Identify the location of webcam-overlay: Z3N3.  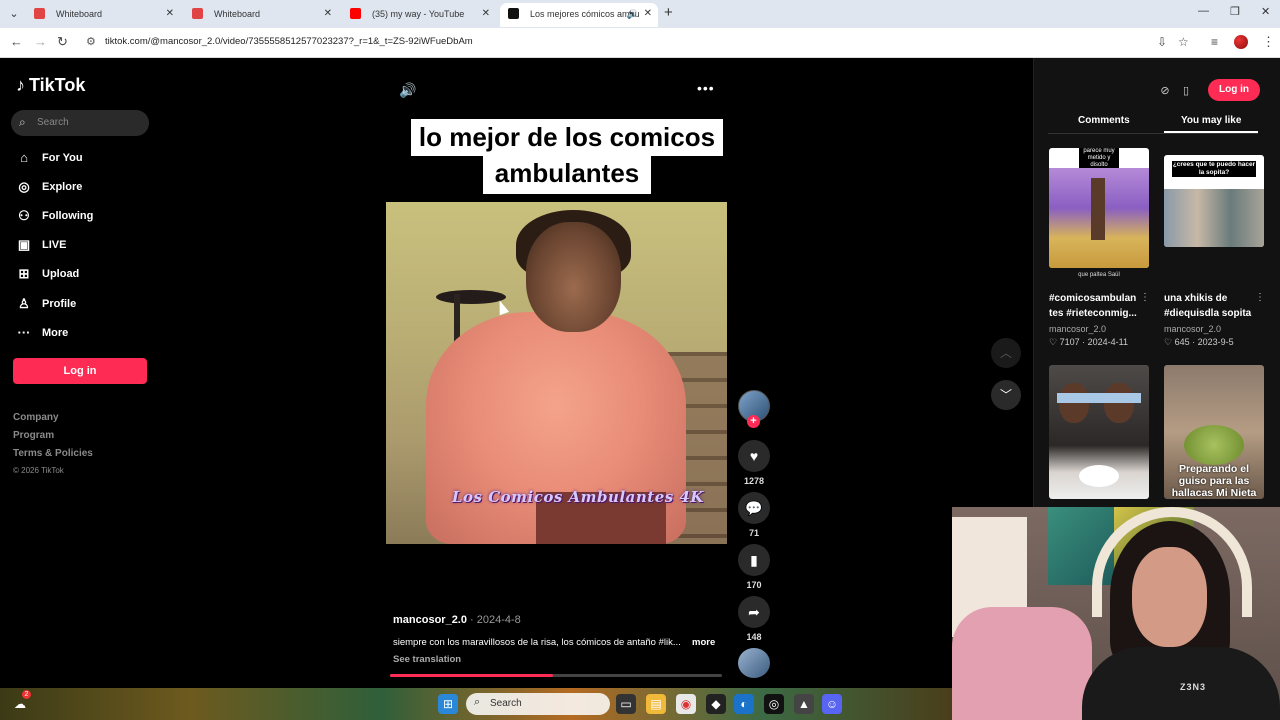
(1116, 613).